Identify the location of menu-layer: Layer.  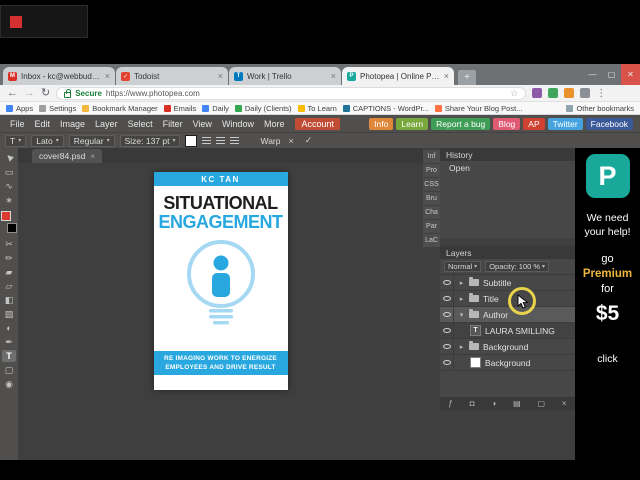
(106, 124).